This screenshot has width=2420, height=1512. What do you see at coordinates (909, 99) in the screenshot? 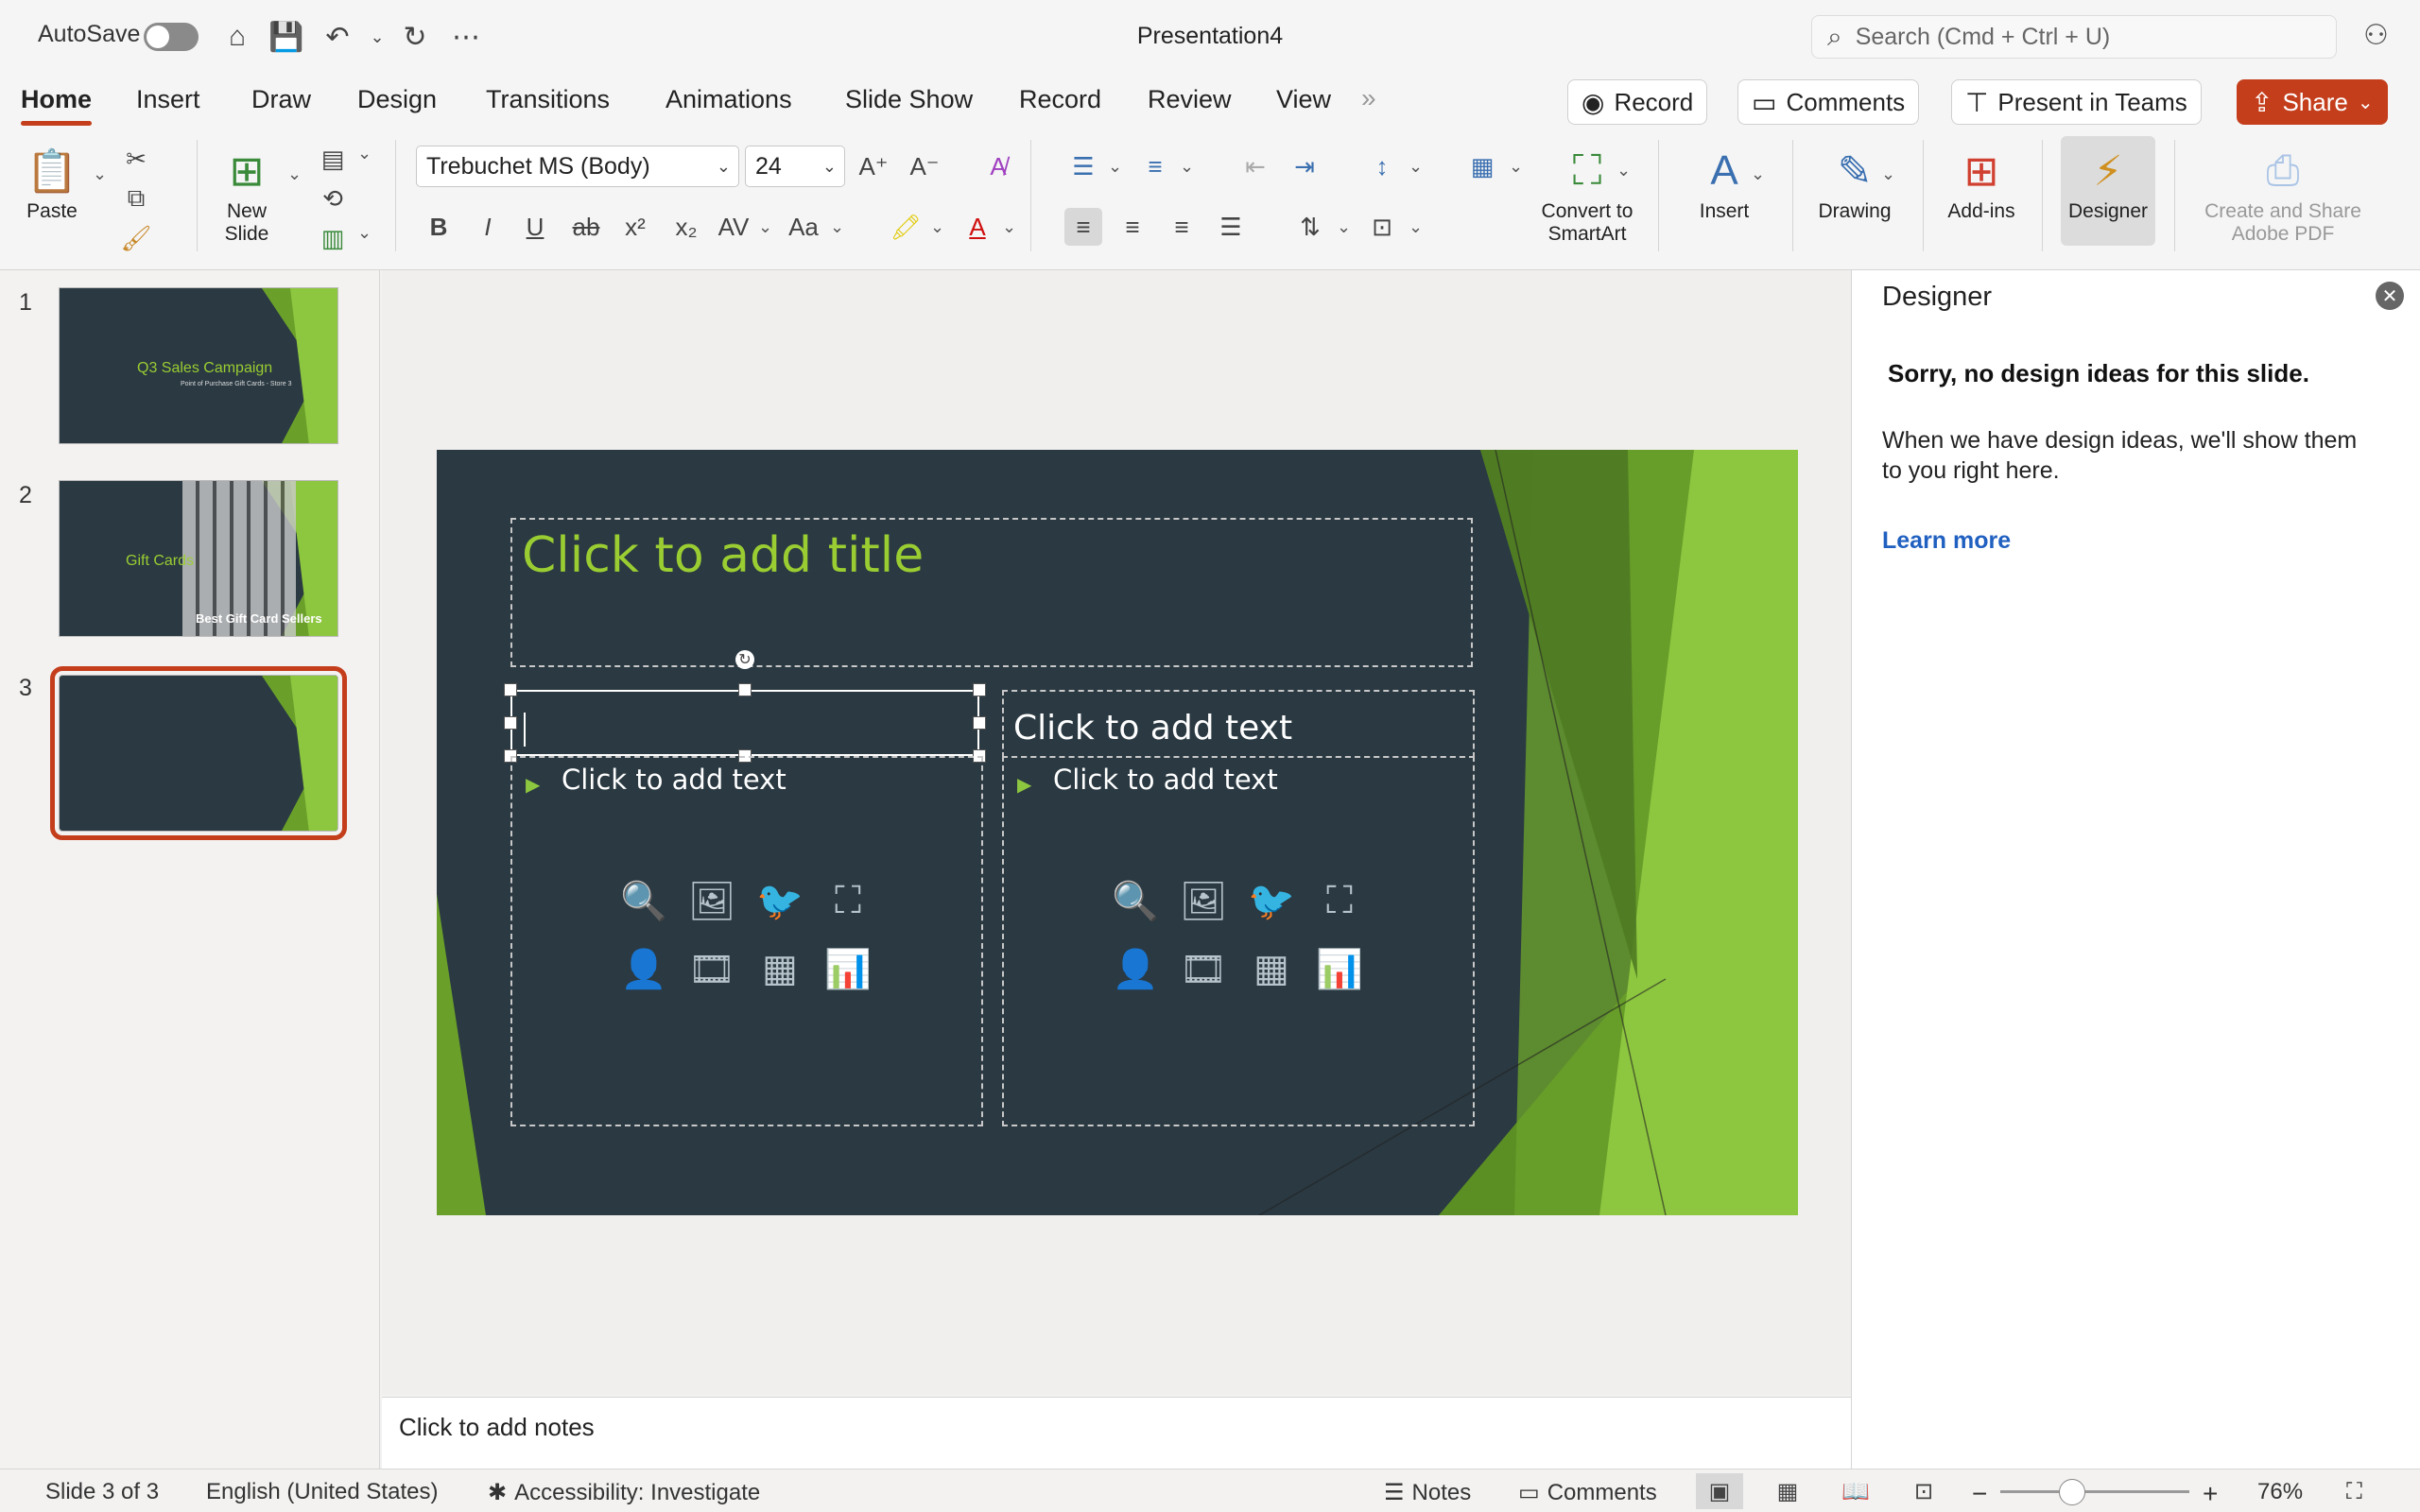
I see `tab-slide-show: Slide Show` at bounding box center [909, 99].